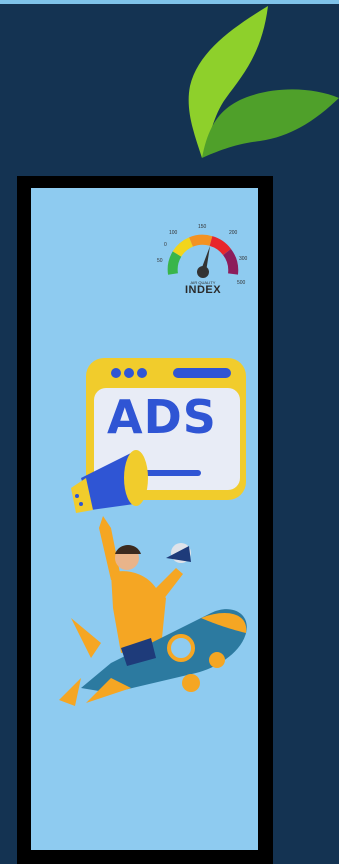 This screenshot has height=864, width=339. I want to click on gauge-label-main: INDEX, so click(203, 290).